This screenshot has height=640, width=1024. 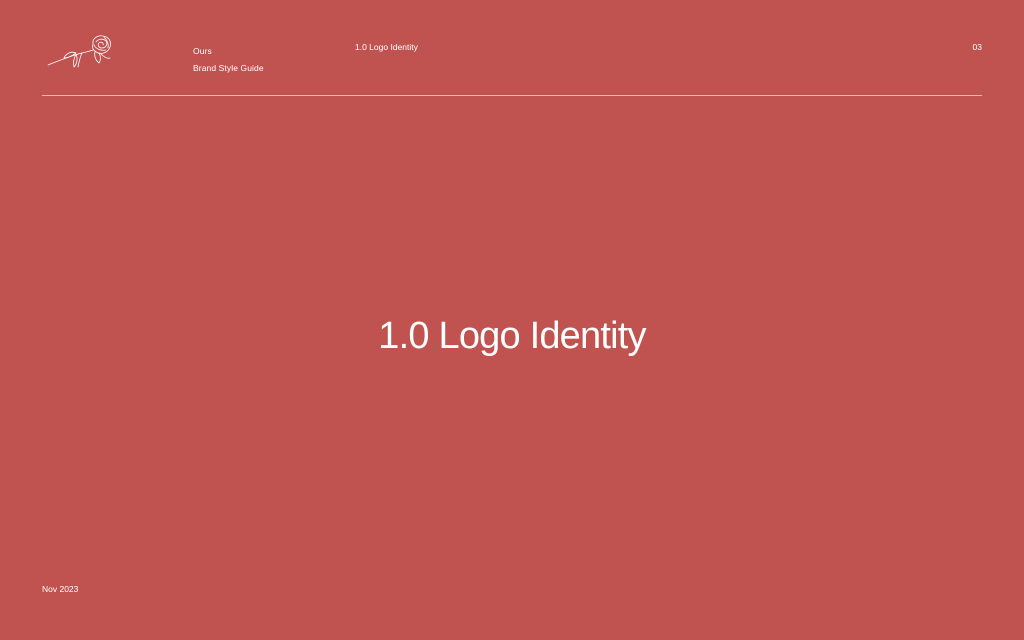 What do you see at coordinates (228, 68) in the screenshot?
I see `brand-subtitle: Brand Style Guide` at bounding box center [228, 68].